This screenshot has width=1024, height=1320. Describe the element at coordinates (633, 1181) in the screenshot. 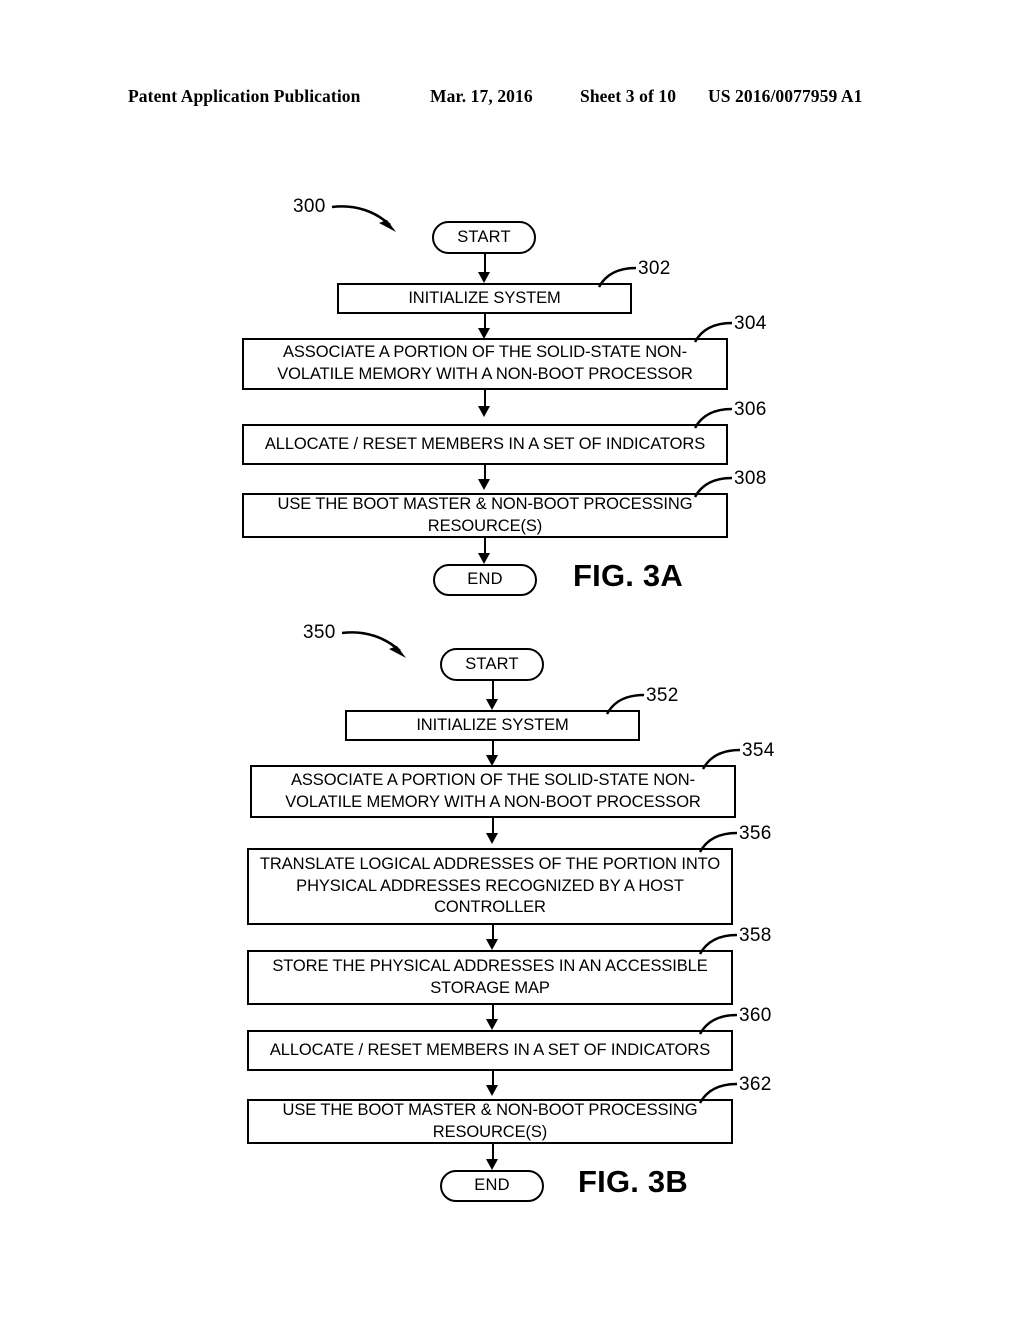

I see `fig3b-caption: FIG. 3B` at that location.